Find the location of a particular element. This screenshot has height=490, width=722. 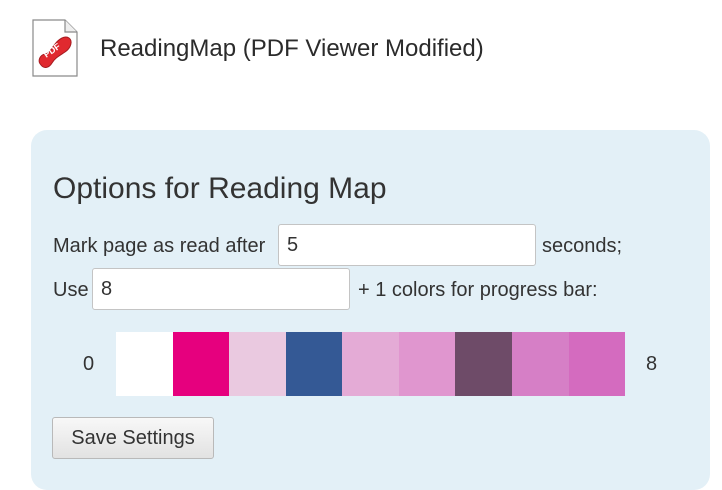

progress-bar-preview: 0 8 is located at coordinates (370, 364).